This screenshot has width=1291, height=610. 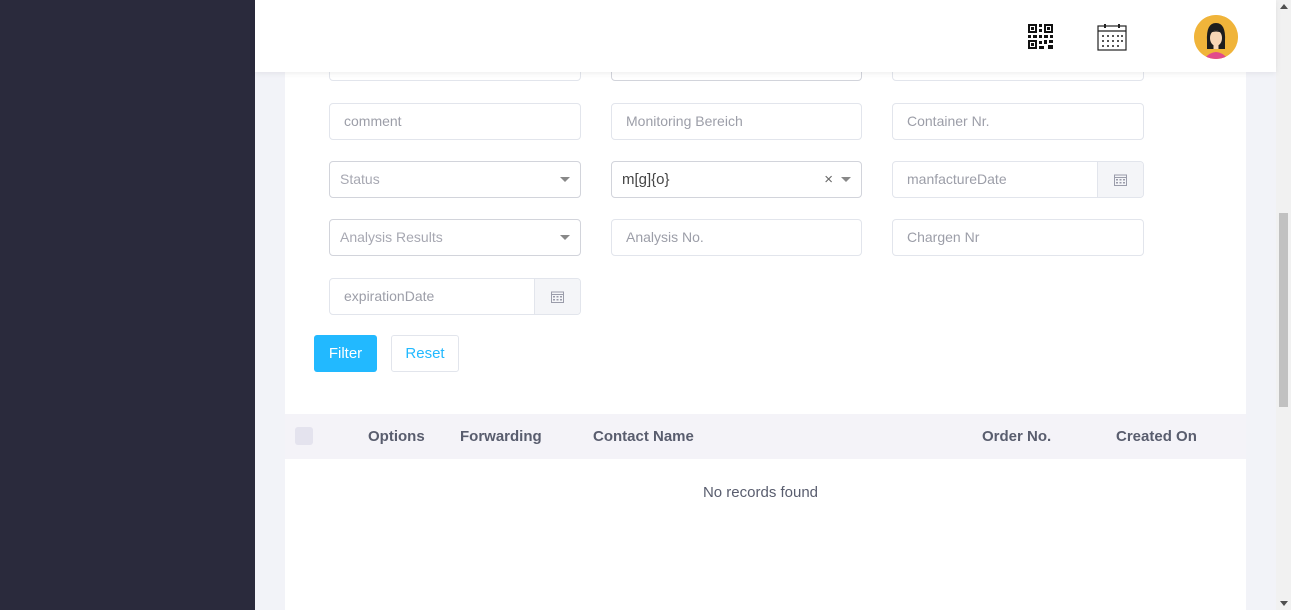 I want to click on column-contact-name: Contact Name, so click(x=643, y=436).